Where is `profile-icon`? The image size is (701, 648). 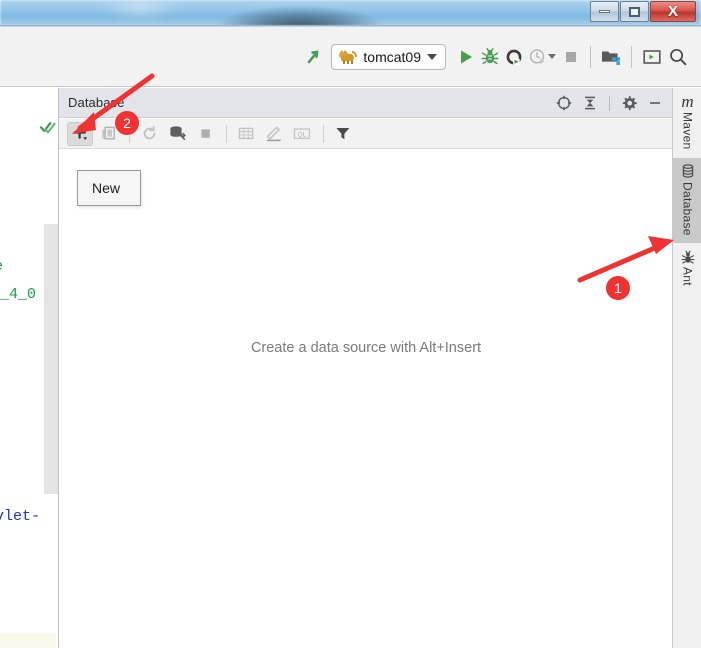 profile-icon is located at coordinates (537, 56).